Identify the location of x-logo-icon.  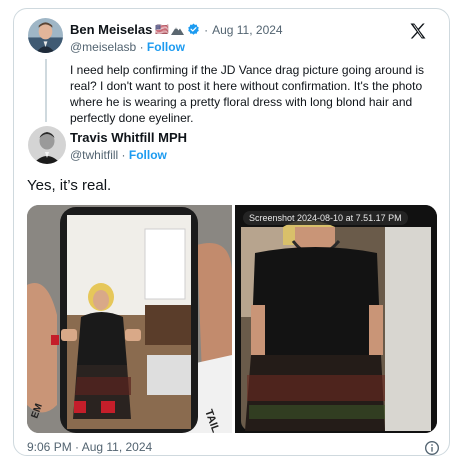
(418, 31).